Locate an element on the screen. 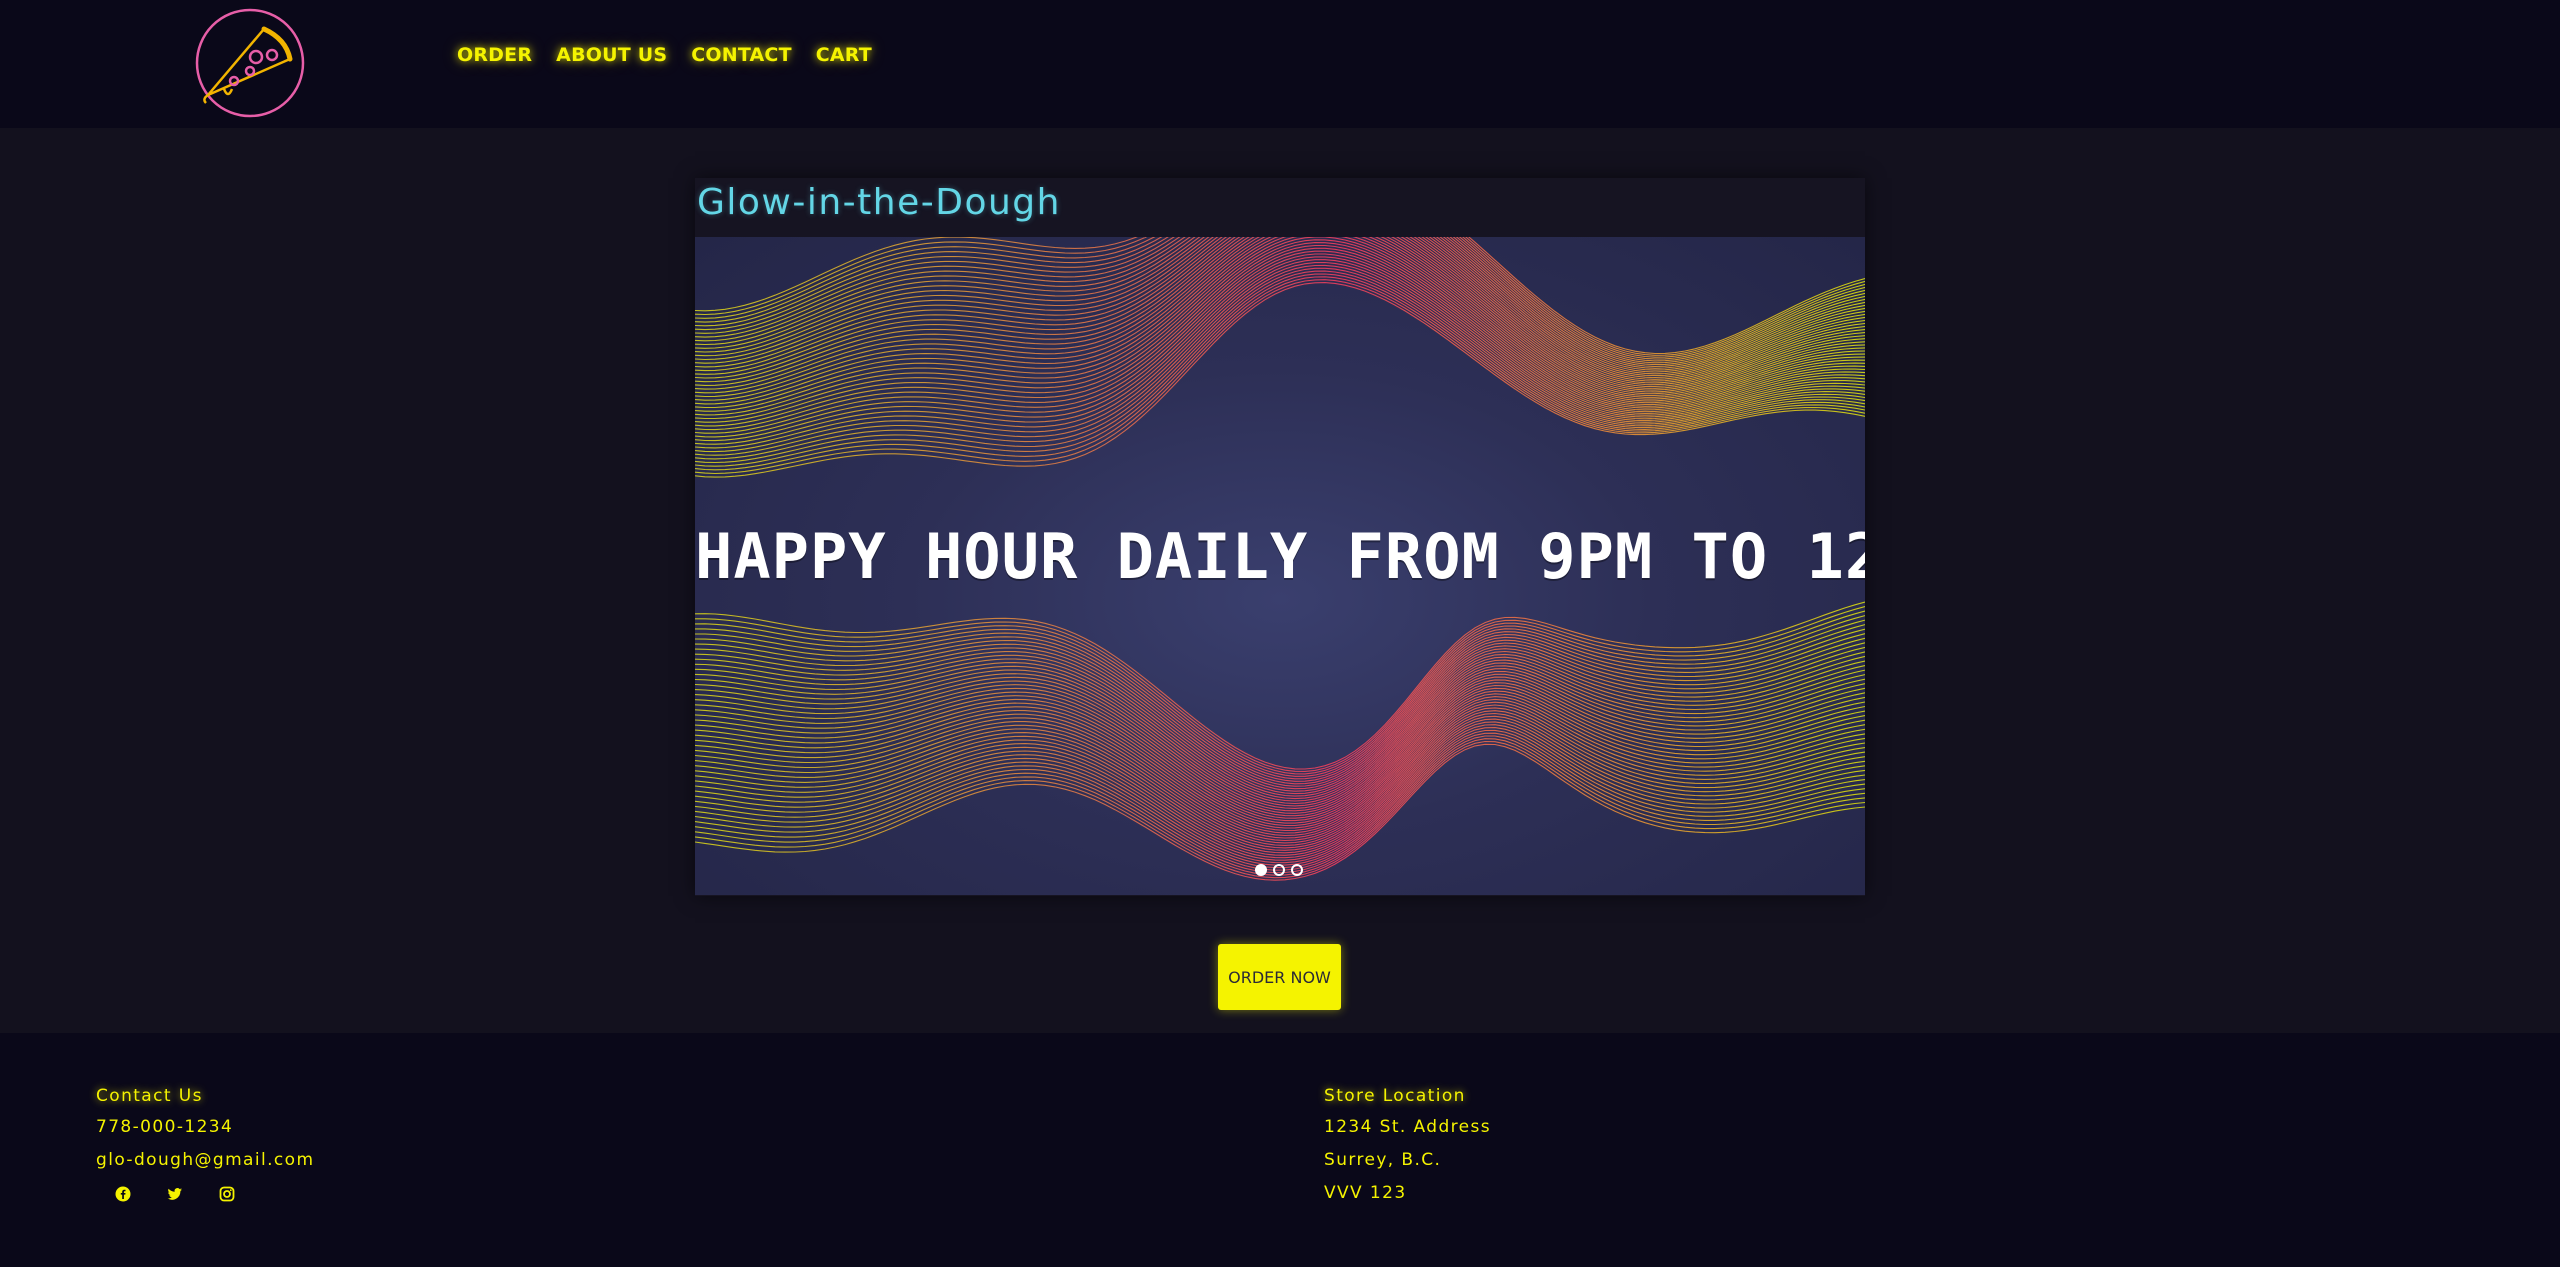 This screenshot has height=1267, width=2560. nav-order: ORDER is located at coordinates (494, 55).